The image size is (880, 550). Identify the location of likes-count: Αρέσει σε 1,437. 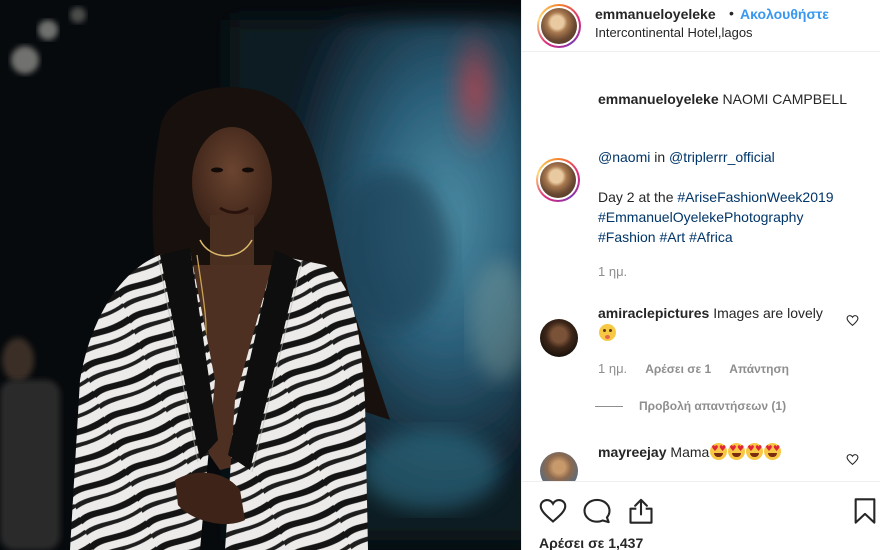
(591, 542).